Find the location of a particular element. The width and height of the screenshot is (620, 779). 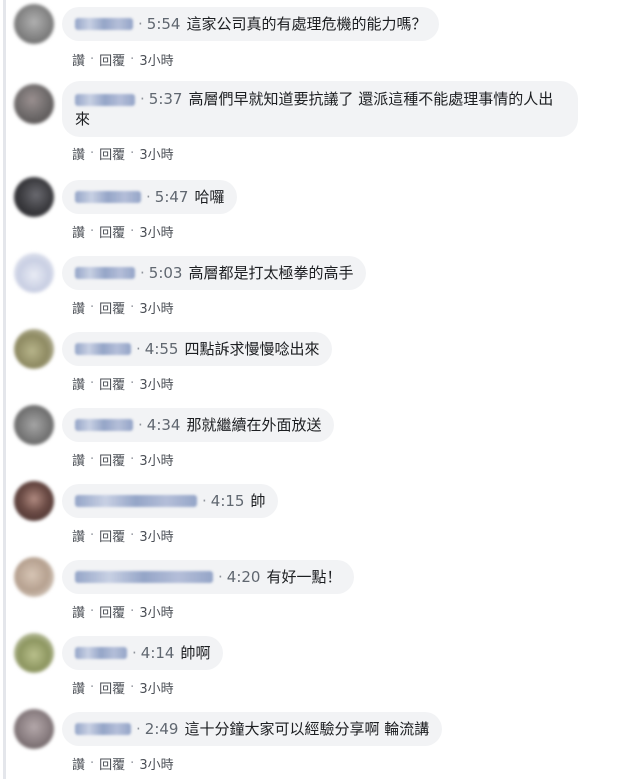

comment-item: · 5:03 高層都是打太極拳的高手 讚 · 回覆 · 3小時 is located at coordinates (310, 289).